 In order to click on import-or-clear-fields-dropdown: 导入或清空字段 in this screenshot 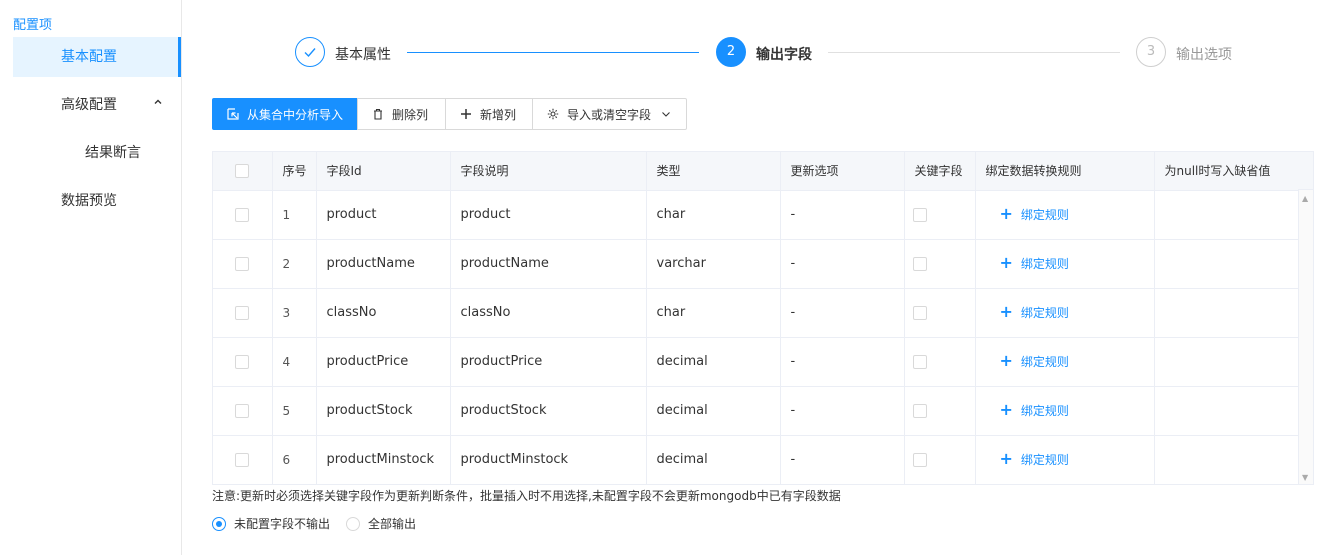, I will do `click(609, 114)`.